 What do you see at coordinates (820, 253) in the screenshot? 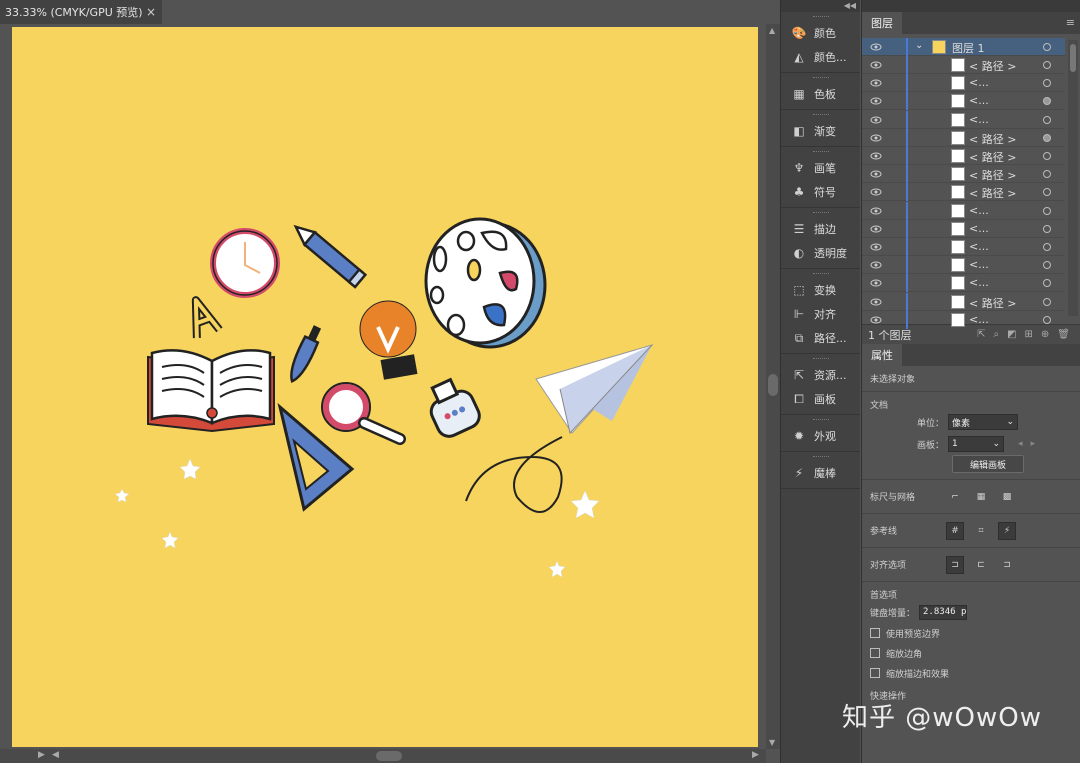
I see `dock-item-transparency: ◐ 透明度` at bounding box center [820, 253].